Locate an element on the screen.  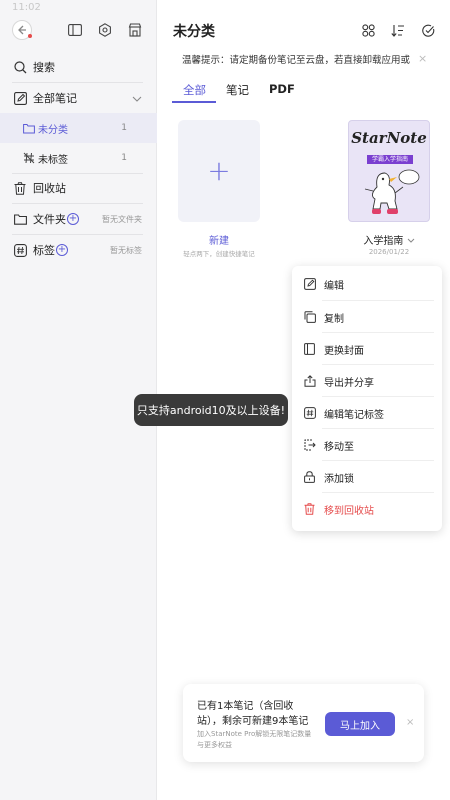
promo-text-line1: 已有1本笔记（含回收 is located at coordinates (245, 706).